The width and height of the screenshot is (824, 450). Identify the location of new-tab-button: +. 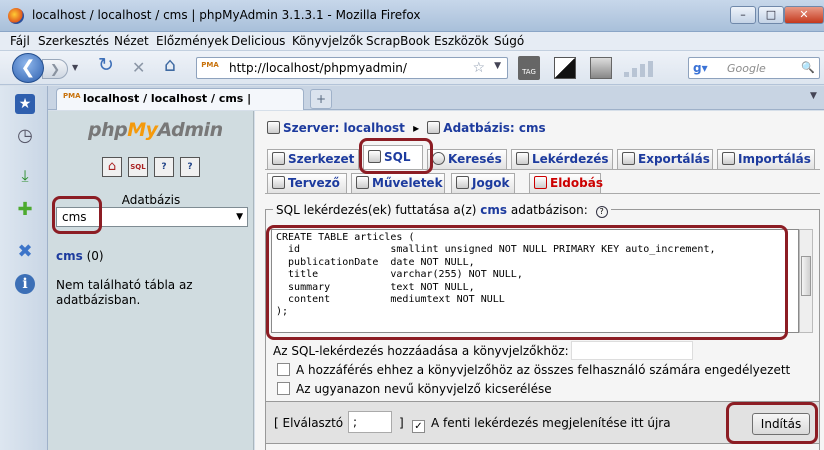
(321, 99).